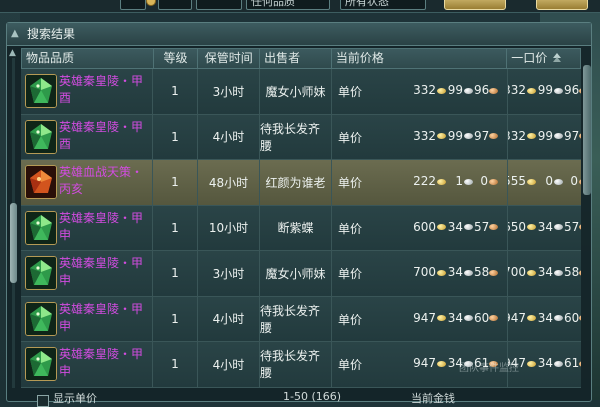 The image size is (600, 407). Describe the element at coordinates (562, 5) in the screenshot. I see `reset-button` at that location.